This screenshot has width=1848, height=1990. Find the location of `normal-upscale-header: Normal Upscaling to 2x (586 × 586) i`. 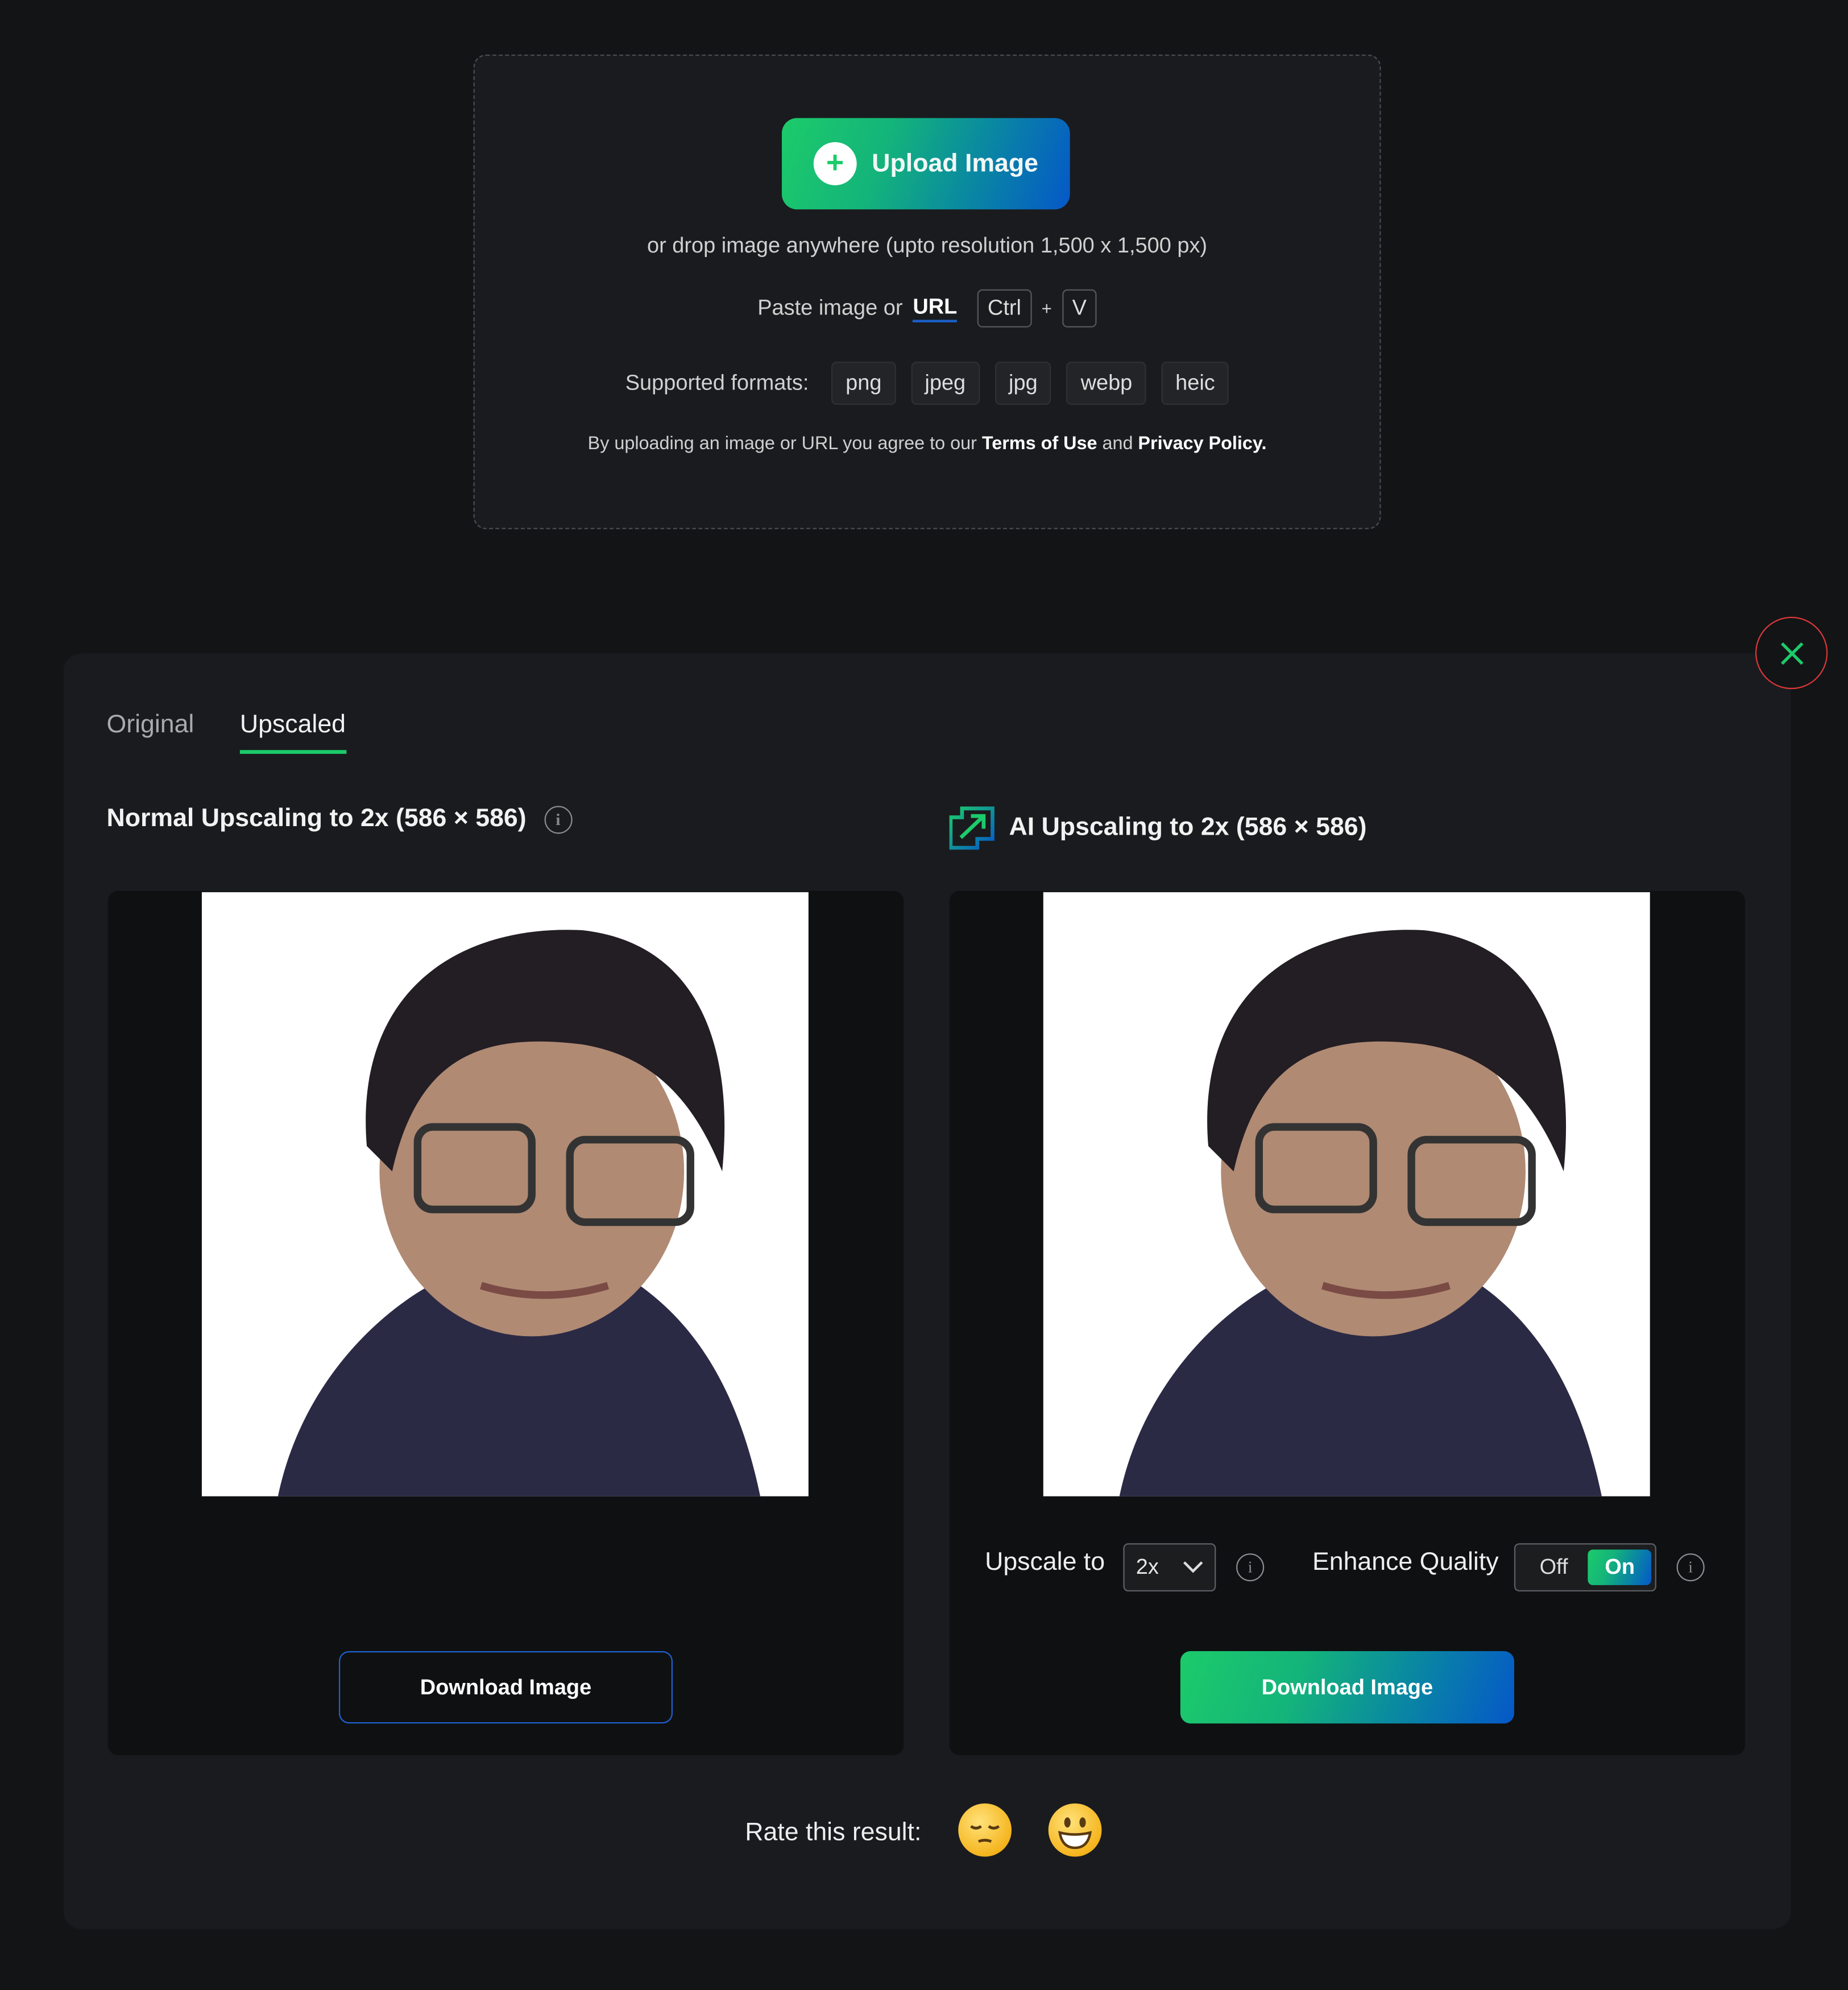

normal-upscale-header: Normal Upscaling to 2x (586 × 586) i is located at coordinates (339, 820).